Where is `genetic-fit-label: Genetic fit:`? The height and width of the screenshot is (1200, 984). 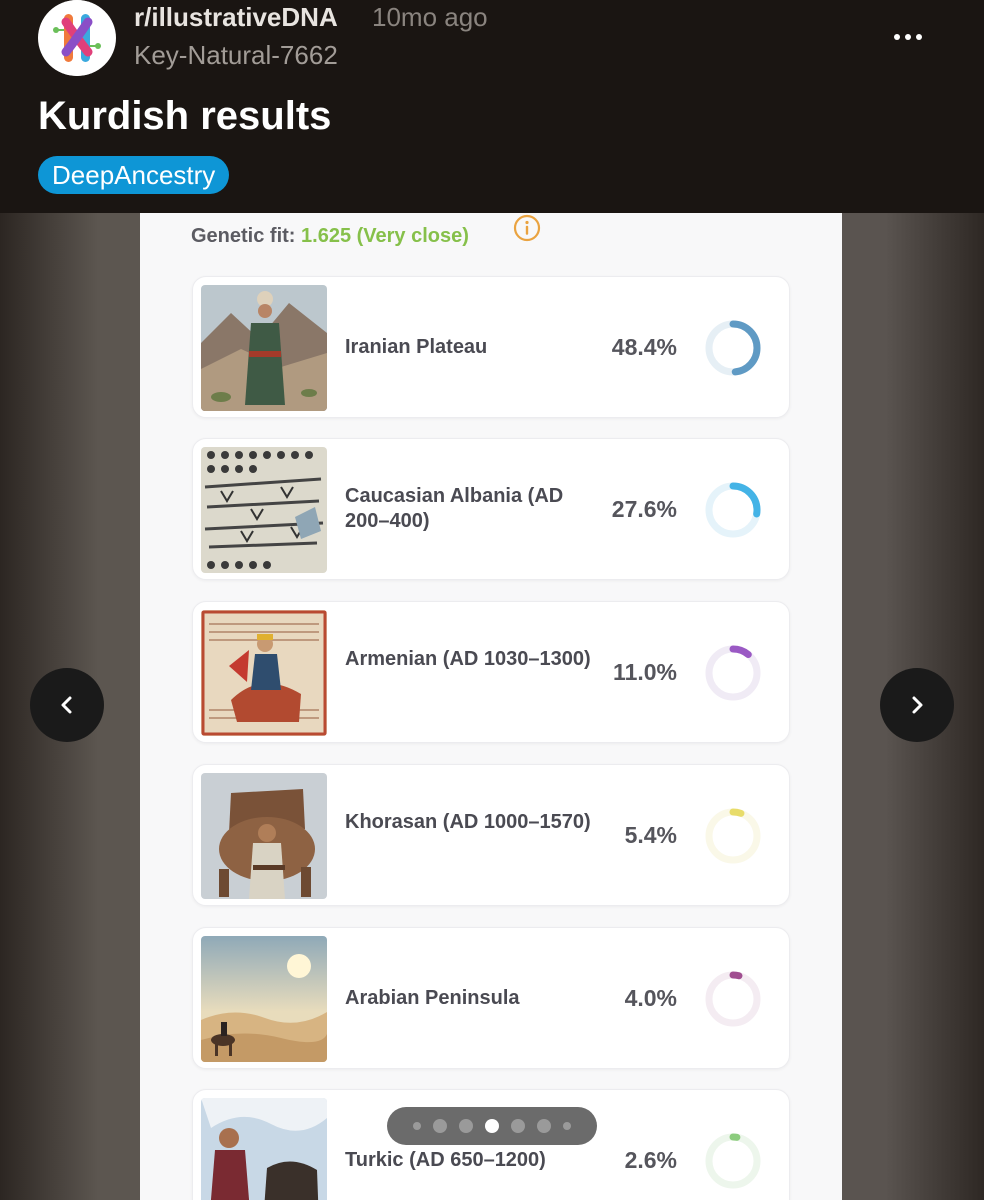 genetic-fit-label: Genetic fit: is located at coordinates (243, 236).